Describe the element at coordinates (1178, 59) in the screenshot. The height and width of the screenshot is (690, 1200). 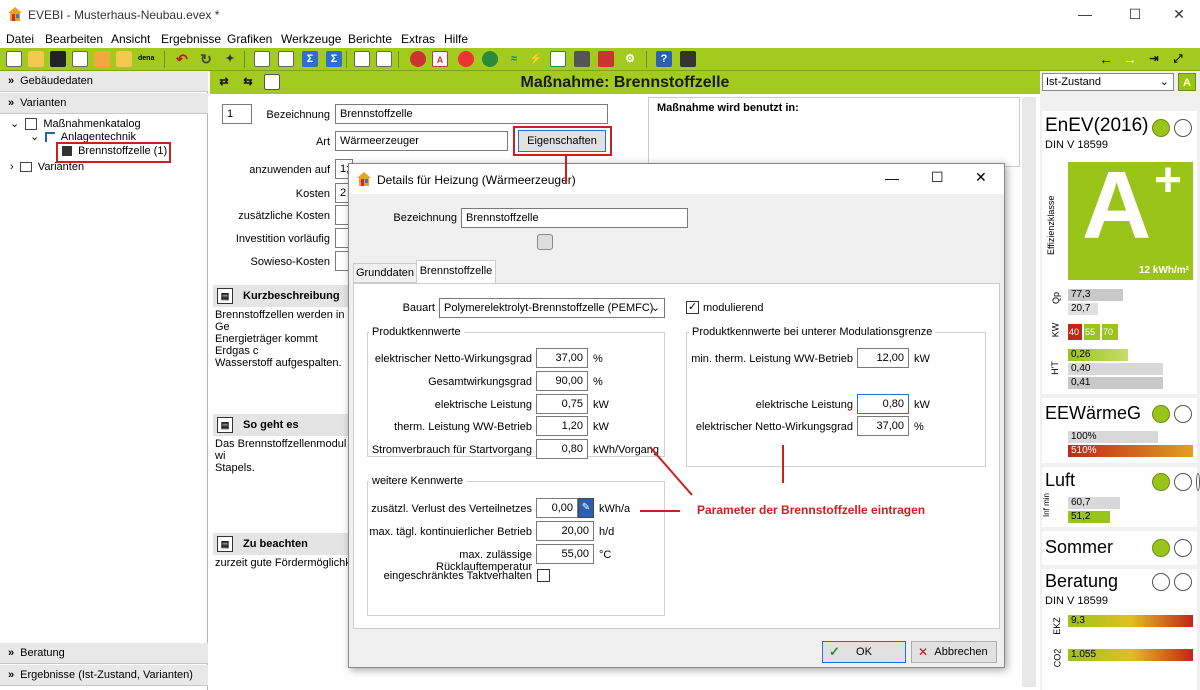
I see `expand-icon: ⤢` at that location.